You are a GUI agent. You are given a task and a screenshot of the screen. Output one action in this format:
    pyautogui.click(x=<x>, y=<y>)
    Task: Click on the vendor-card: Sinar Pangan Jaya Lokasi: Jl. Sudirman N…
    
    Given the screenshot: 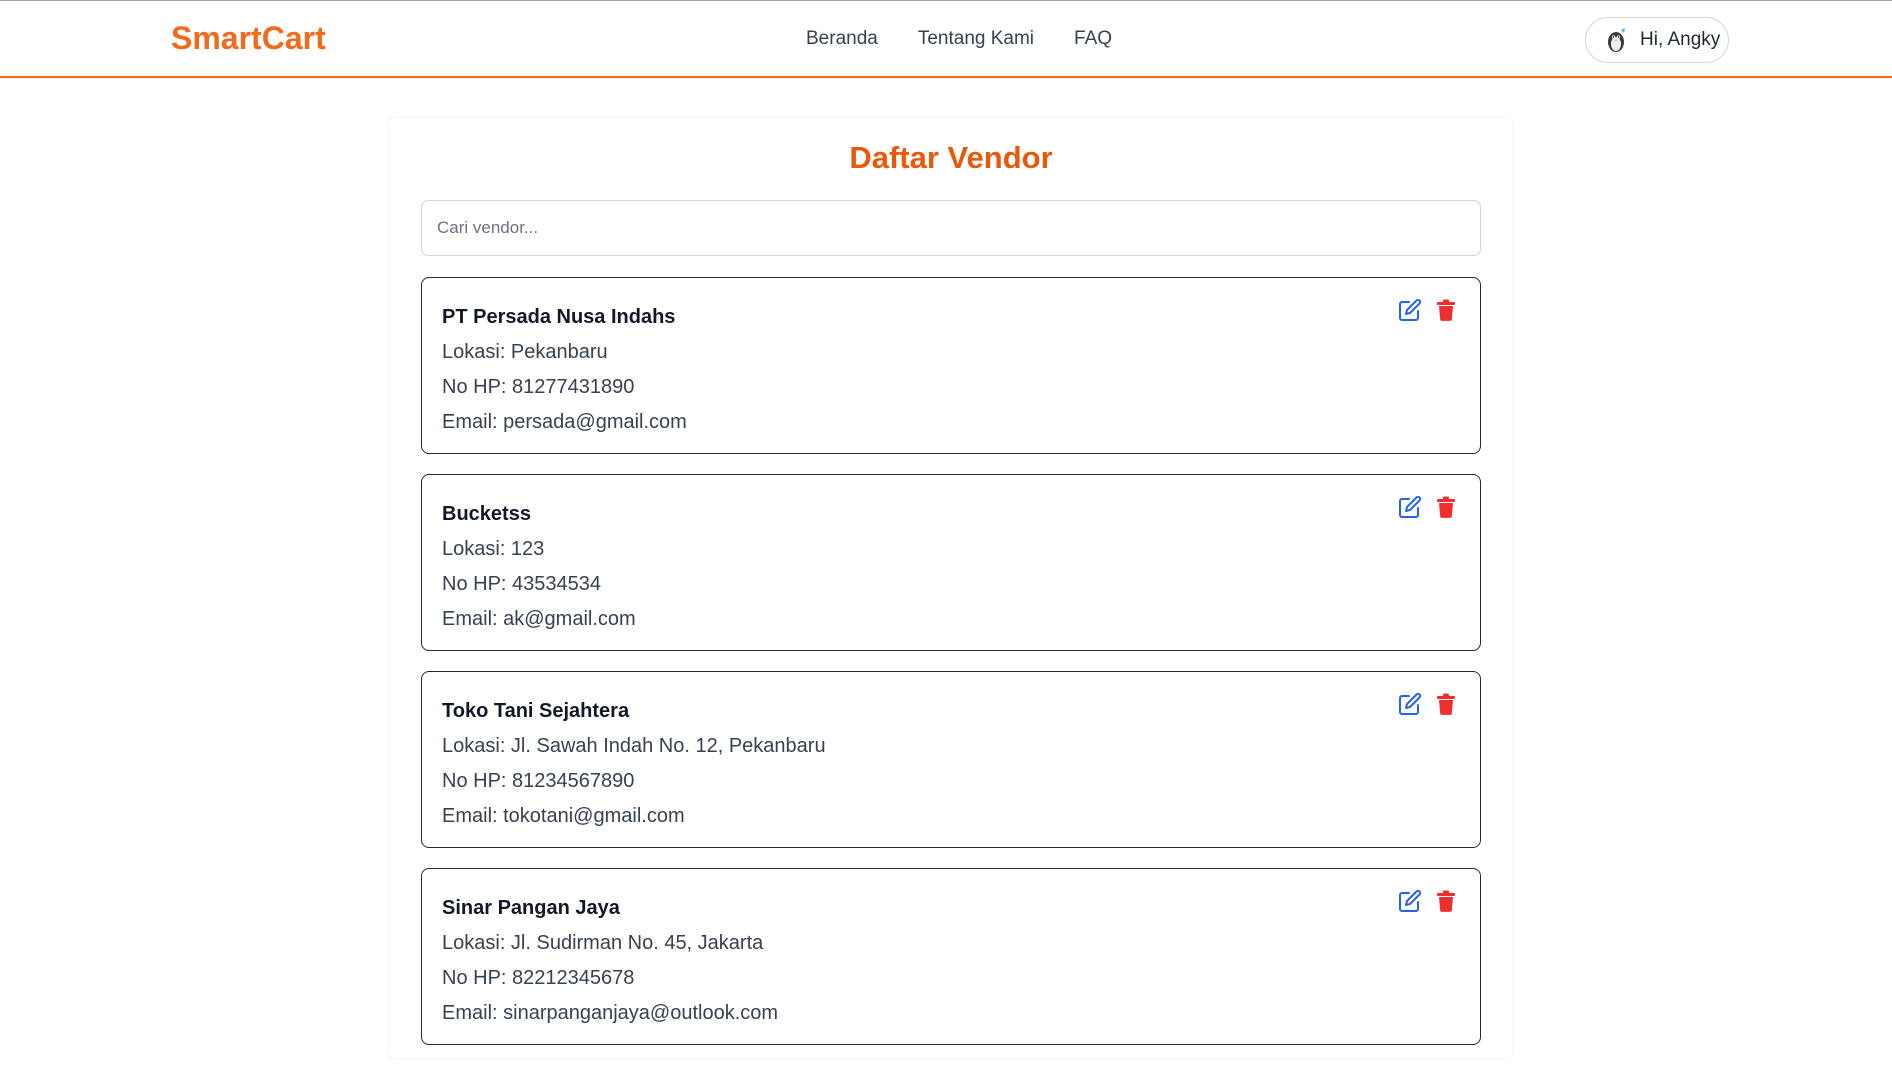 What is the action you would take?
    pyautogui.click(x=951, y=956)
    